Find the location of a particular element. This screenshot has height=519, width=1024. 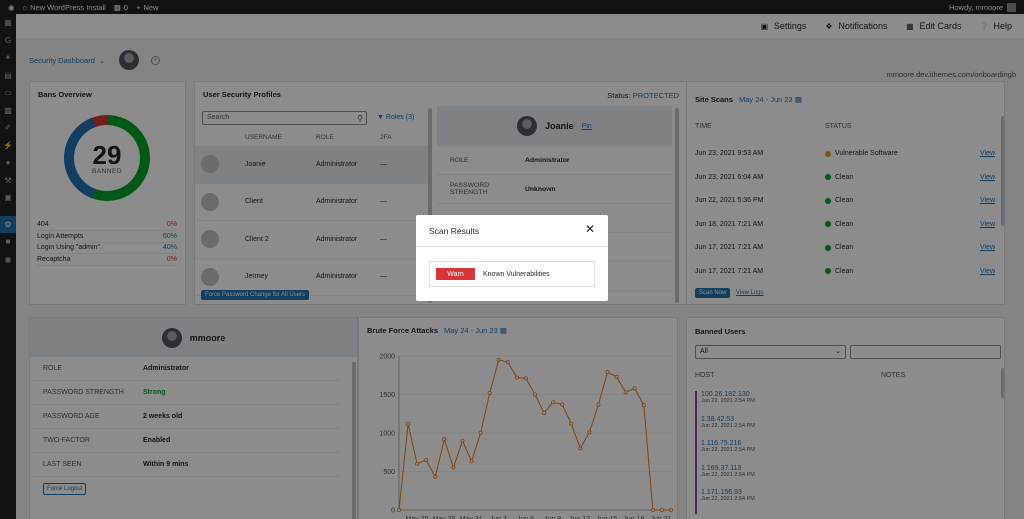

warn-badge: Warn is located at coordinates (455, 274).